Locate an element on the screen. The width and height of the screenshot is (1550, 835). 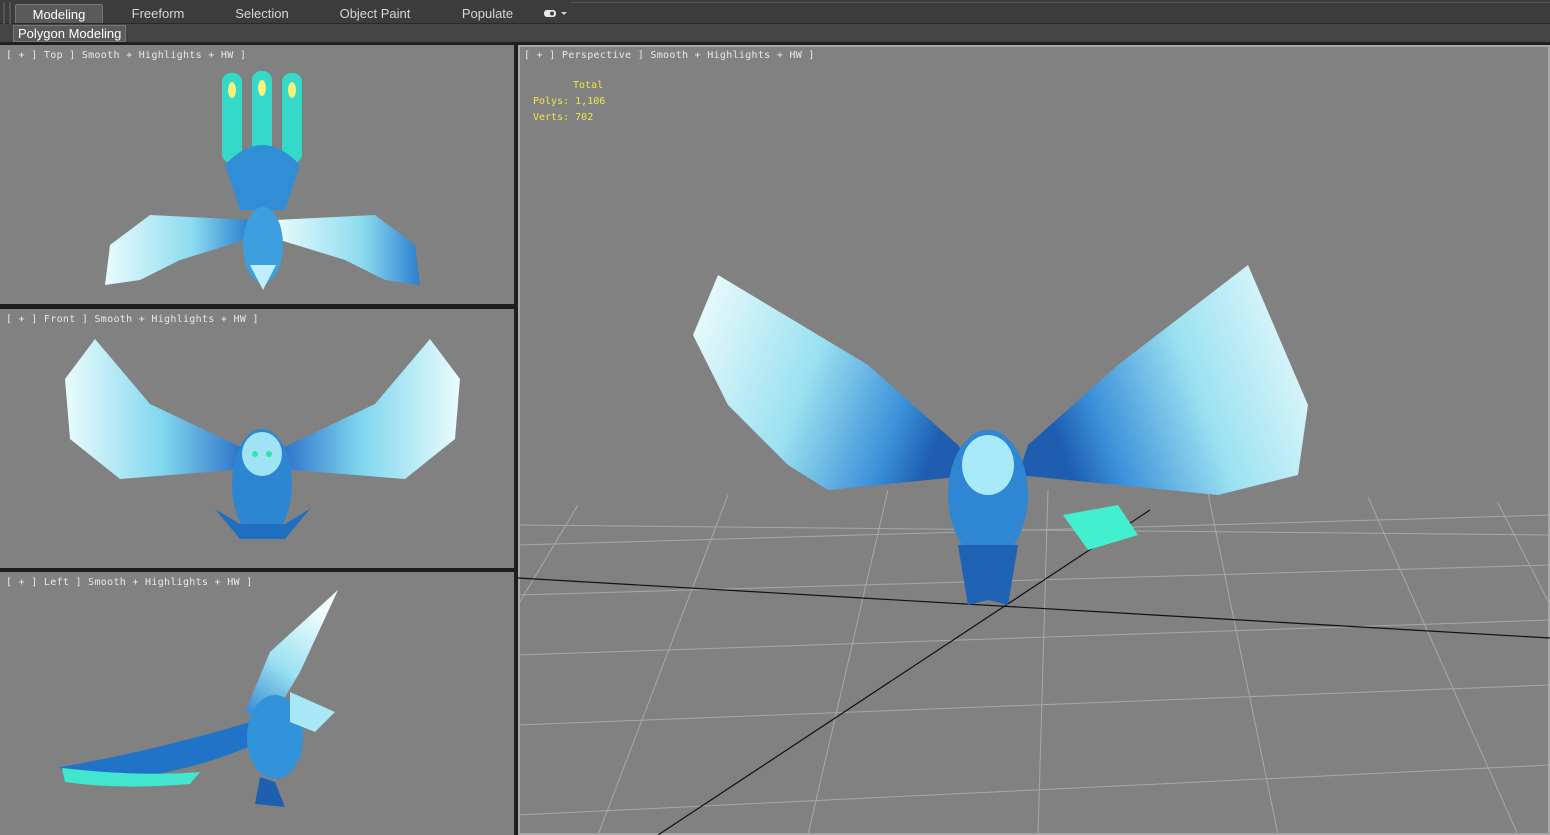
grid-y-axis is located at coordinates (904, 672).